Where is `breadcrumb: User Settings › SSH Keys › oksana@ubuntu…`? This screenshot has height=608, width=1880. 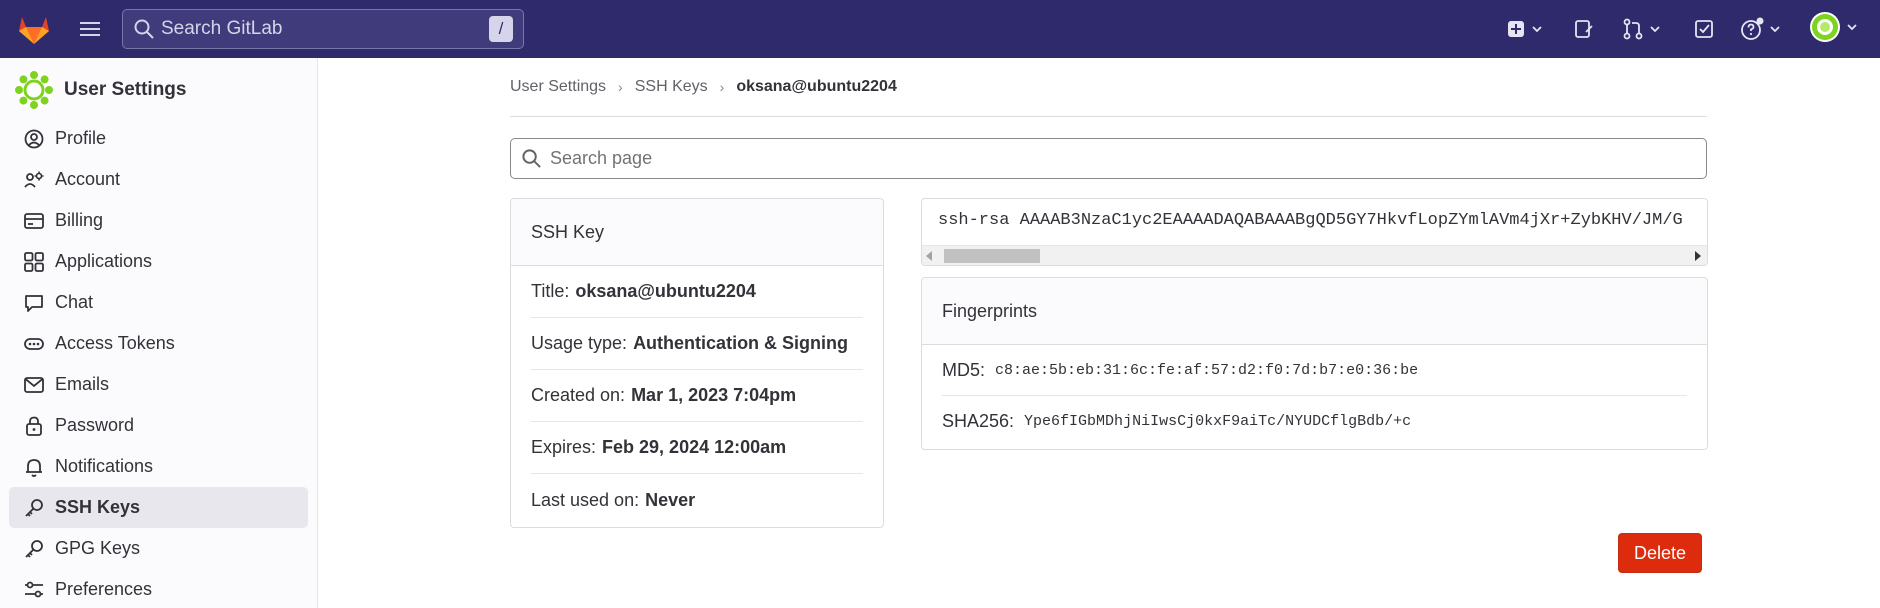
breadcrumb: User Settings › SSH Keys › oksana@ubuntu… is located at coordinates (703, 87).